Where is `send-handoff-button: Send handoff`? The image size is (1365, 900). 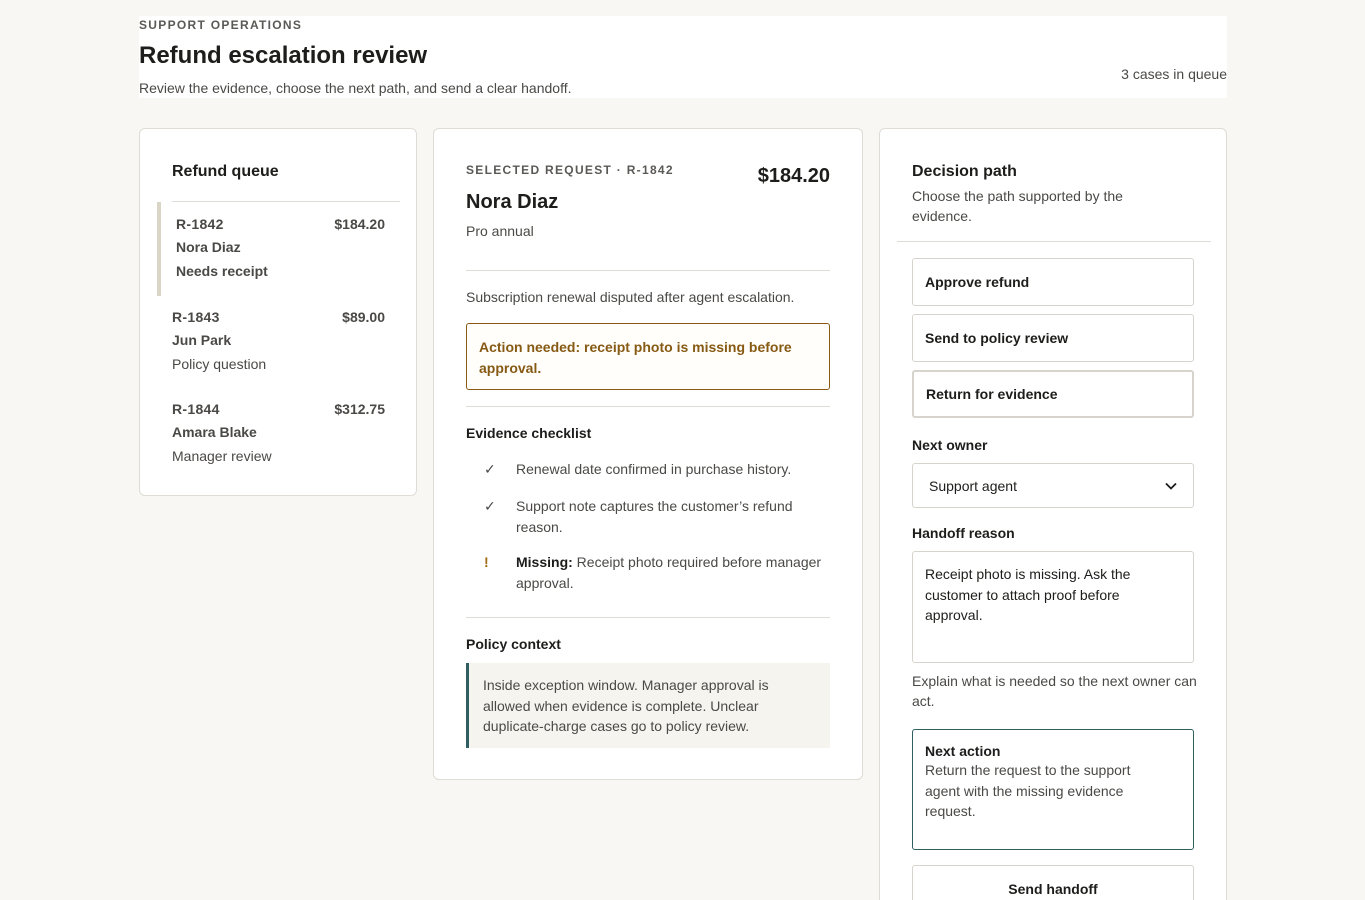 send-handoff-button: Send handoff is located at coordinates (1053, 882).